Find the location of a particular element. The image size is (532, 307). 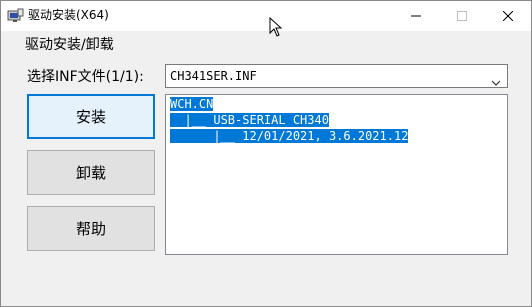

window-title: 驱动安装(X64) is located at coordinates (68, 15).